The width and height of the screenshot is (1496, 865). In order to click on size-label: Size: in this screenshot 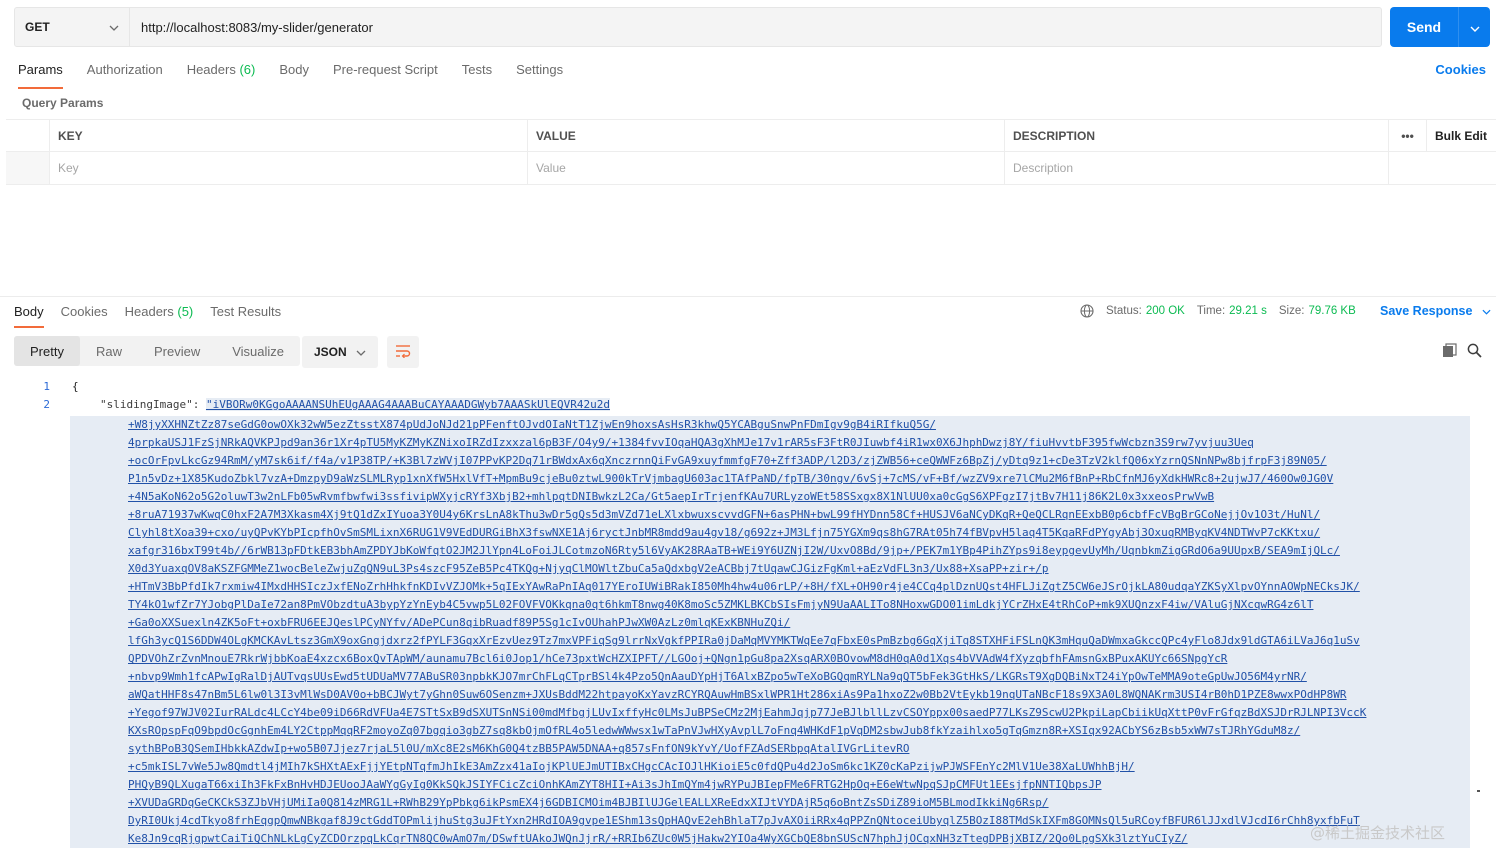, I will do `click(1291, 311)`.